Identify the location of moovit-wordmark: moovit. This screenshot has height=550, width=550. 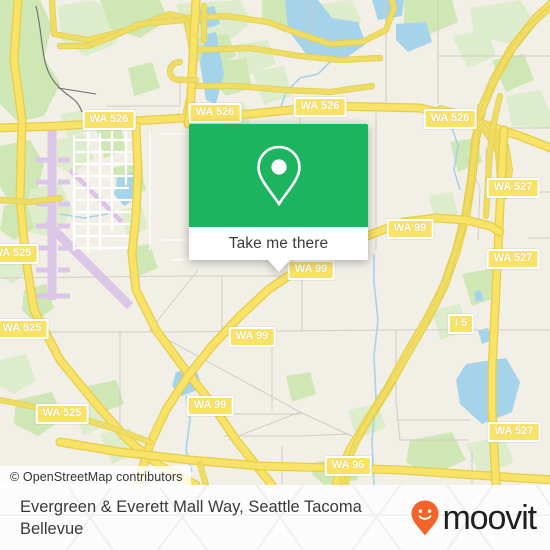
(489, 517).